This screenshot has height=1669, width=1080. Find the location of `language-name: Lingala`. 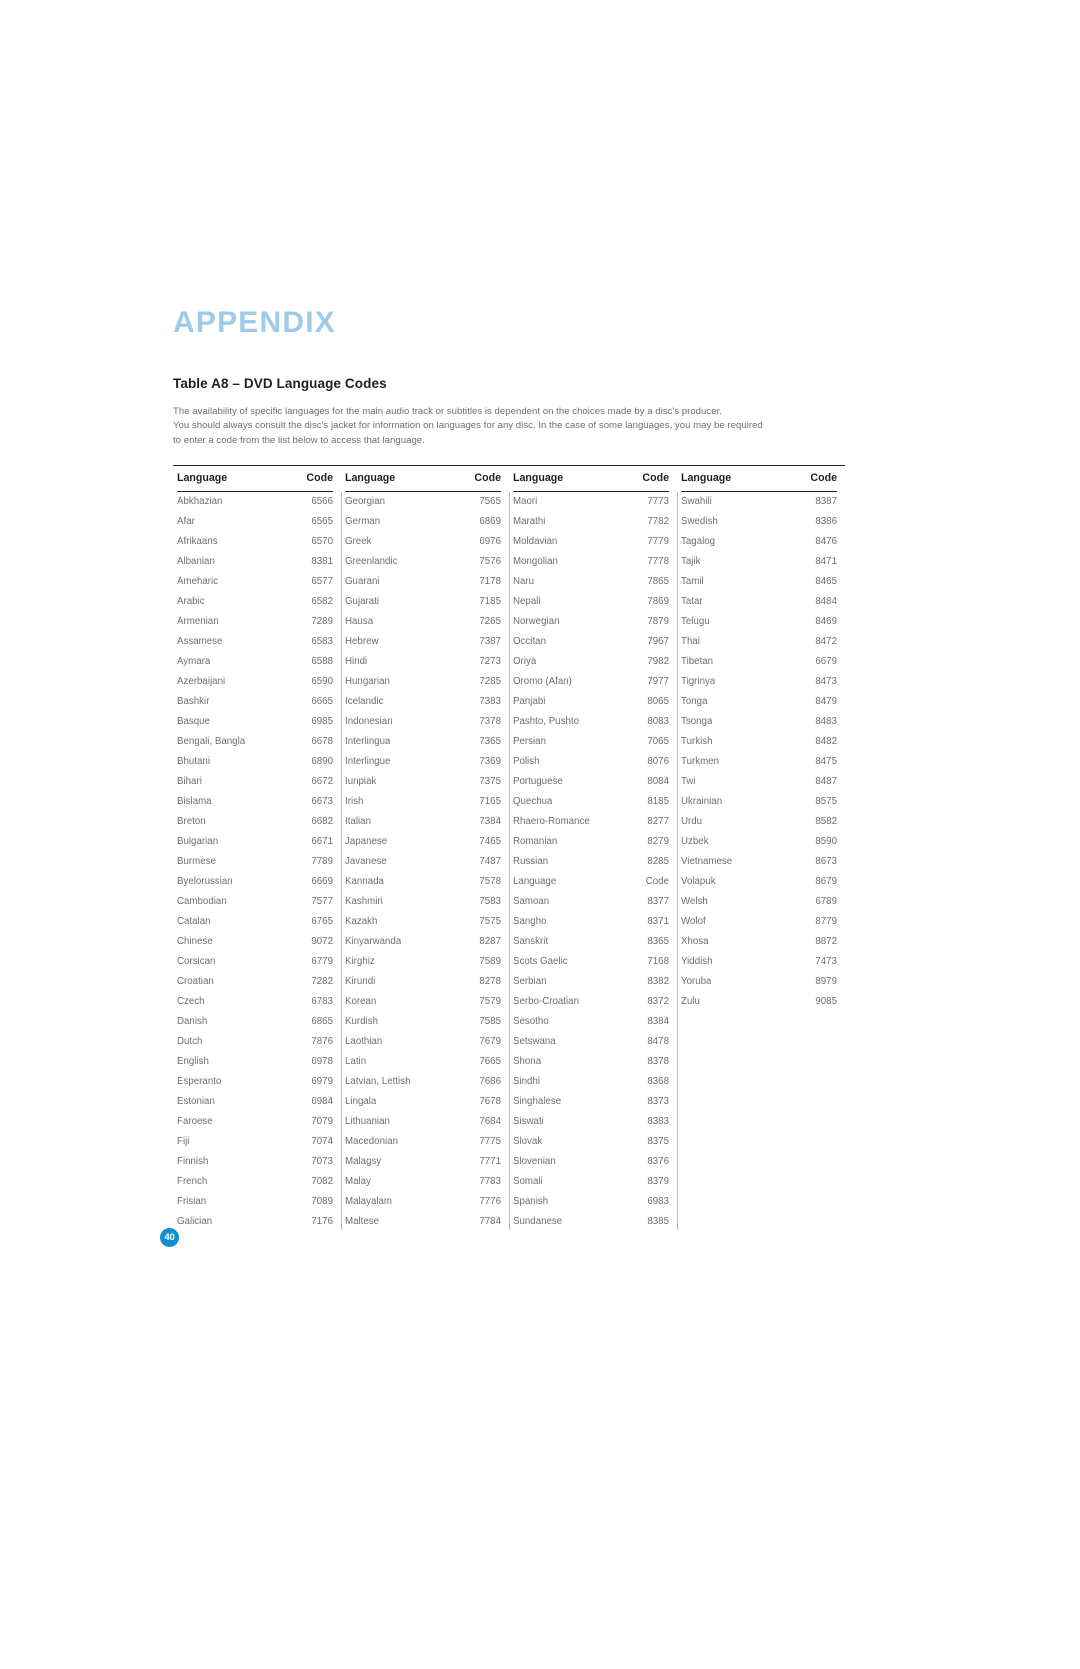

language-name: Lingala is located at coordinates (361, 1102).